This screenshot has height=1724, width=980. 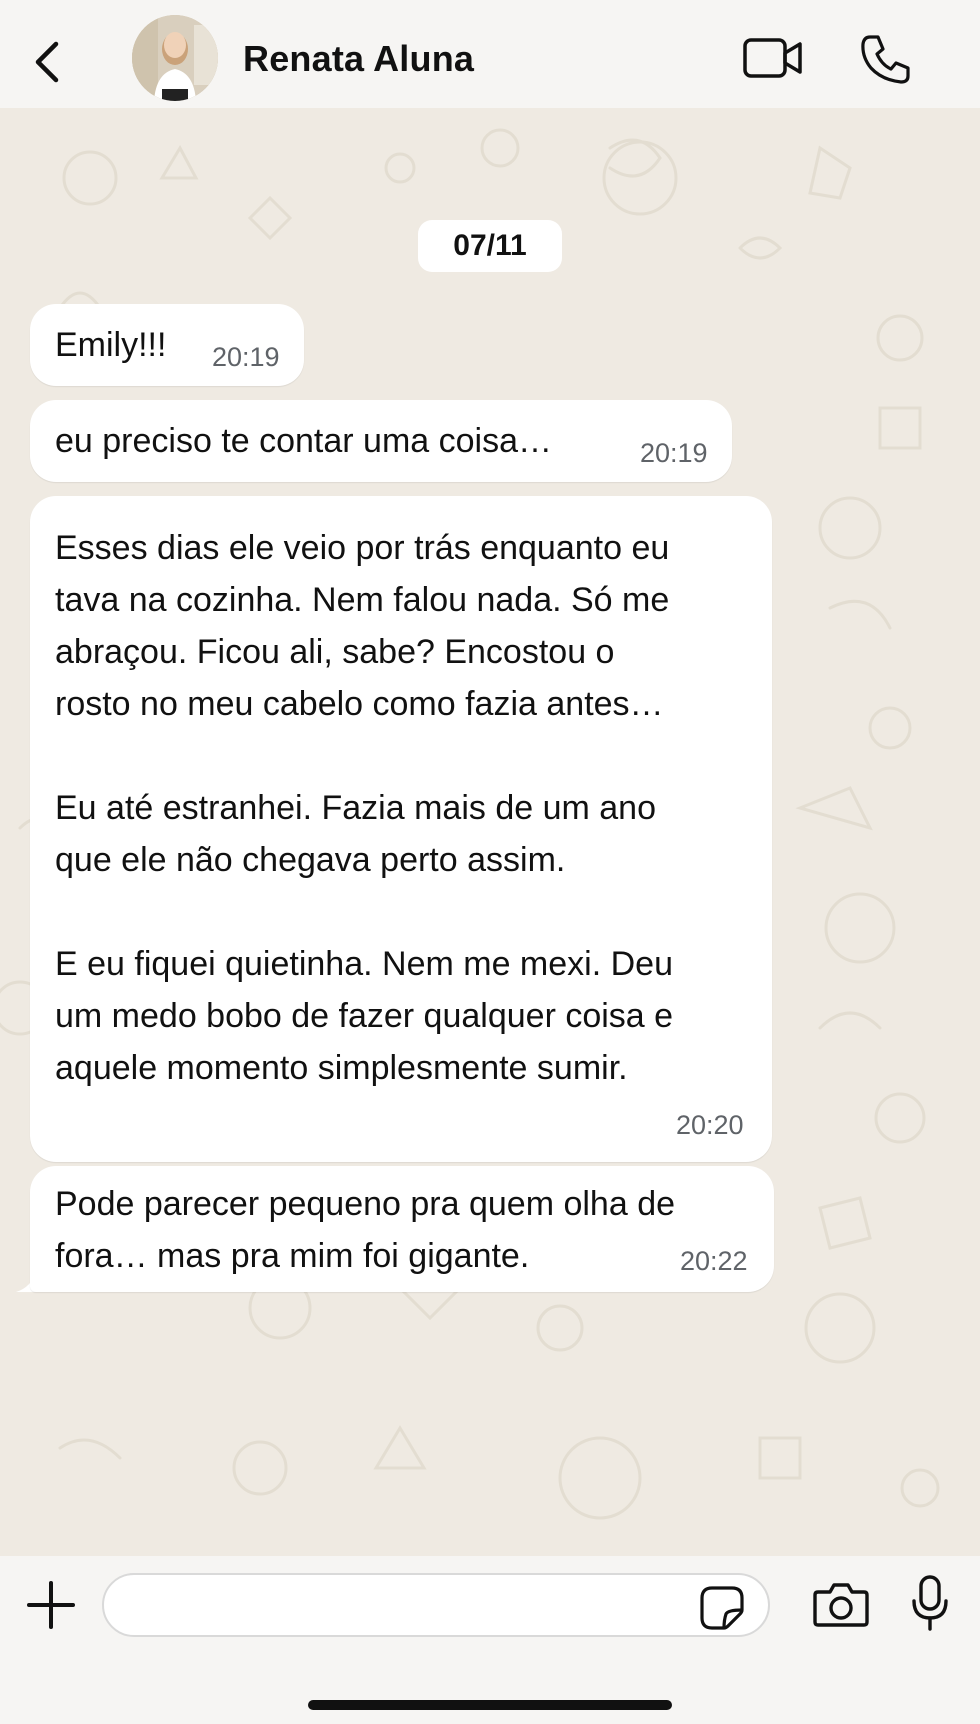 I want to click on message-input, so click(x=410, y=1607).